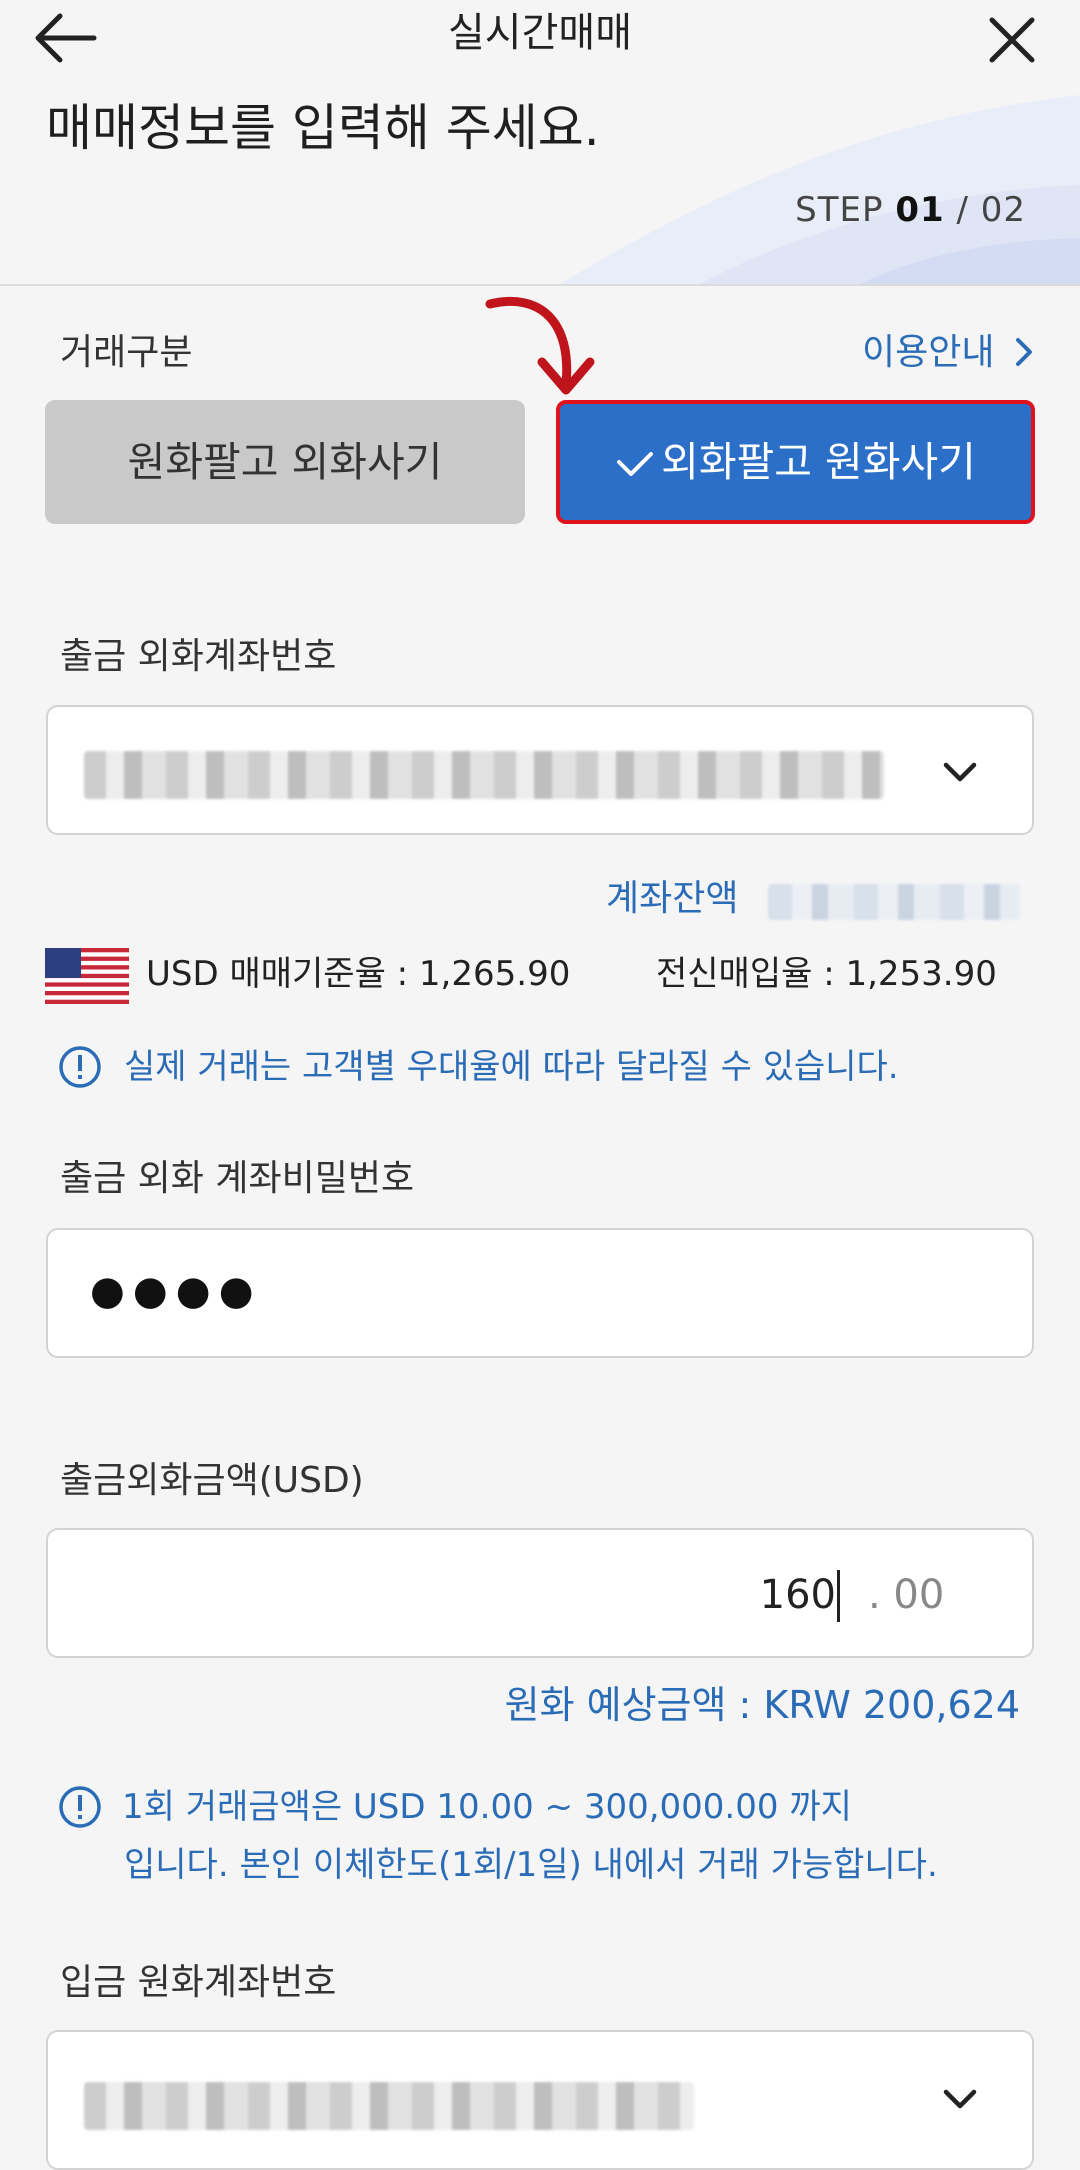 The image size is (1080, 2170). What do you see at coordinates (838, 1596) in the screenshot?
I see `text-cursor` at bounding box center [838, 1596].